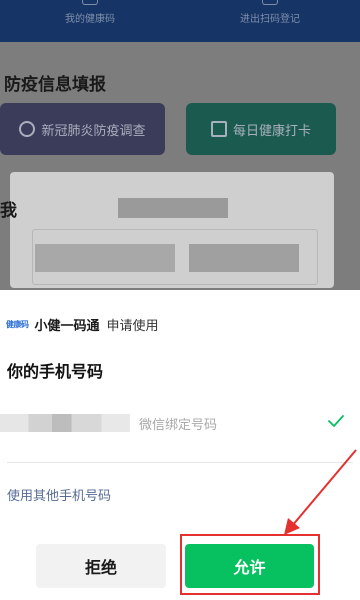 This screenshot has width=360, height=600. I want to click on survey-icon, so click(27, 129).